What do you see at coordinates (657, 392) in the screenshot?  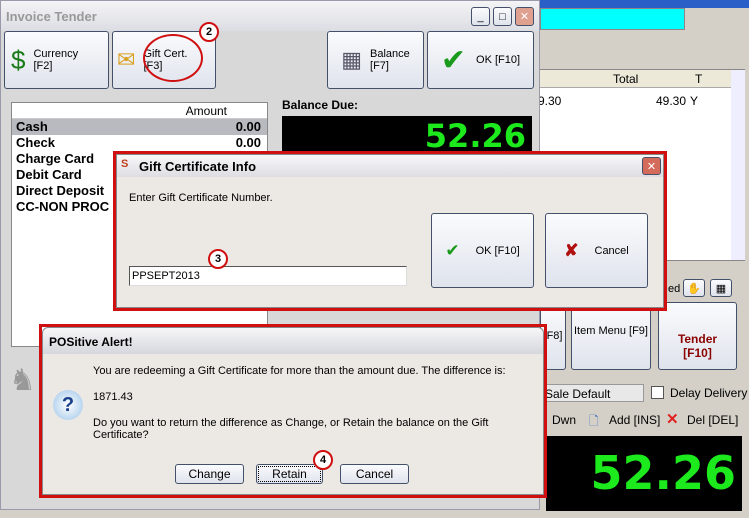 I see `delay-delivery-checkbox` at bounding box center [657, 392].